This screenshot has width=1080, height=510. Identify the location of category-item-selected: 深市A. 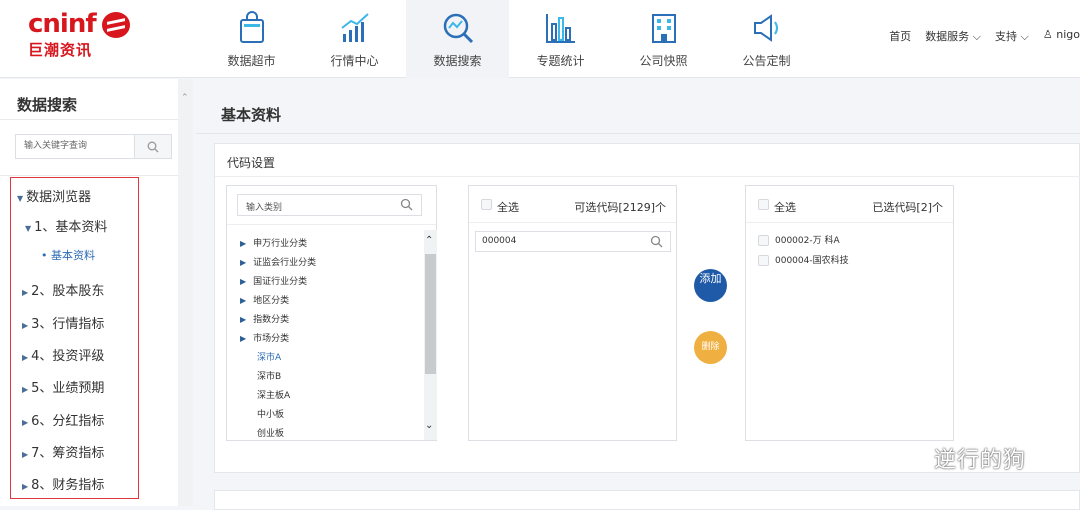
(269, 356).